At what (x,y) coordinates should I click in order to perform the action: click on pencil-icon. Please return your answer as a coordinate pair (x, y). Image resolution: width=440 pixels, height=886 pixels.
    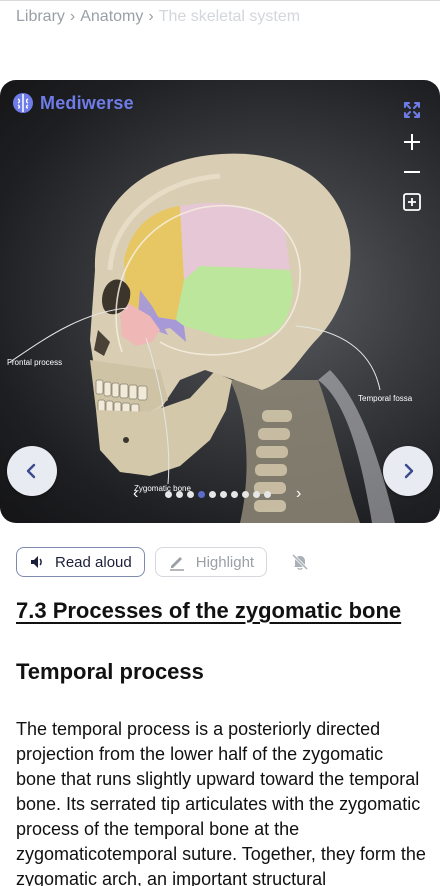
    Looking at the image, I should click on (176, 564).